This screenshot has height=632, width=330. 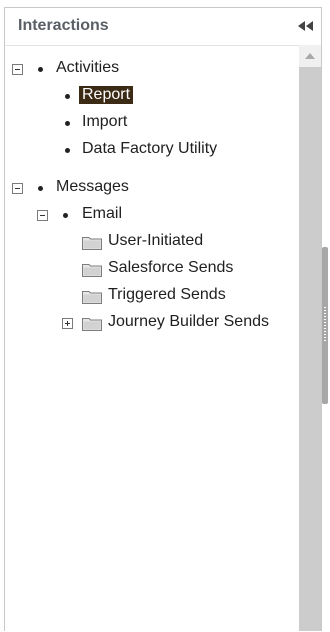 I want to click on panel-resize-handle, so click(x=325, y=325).